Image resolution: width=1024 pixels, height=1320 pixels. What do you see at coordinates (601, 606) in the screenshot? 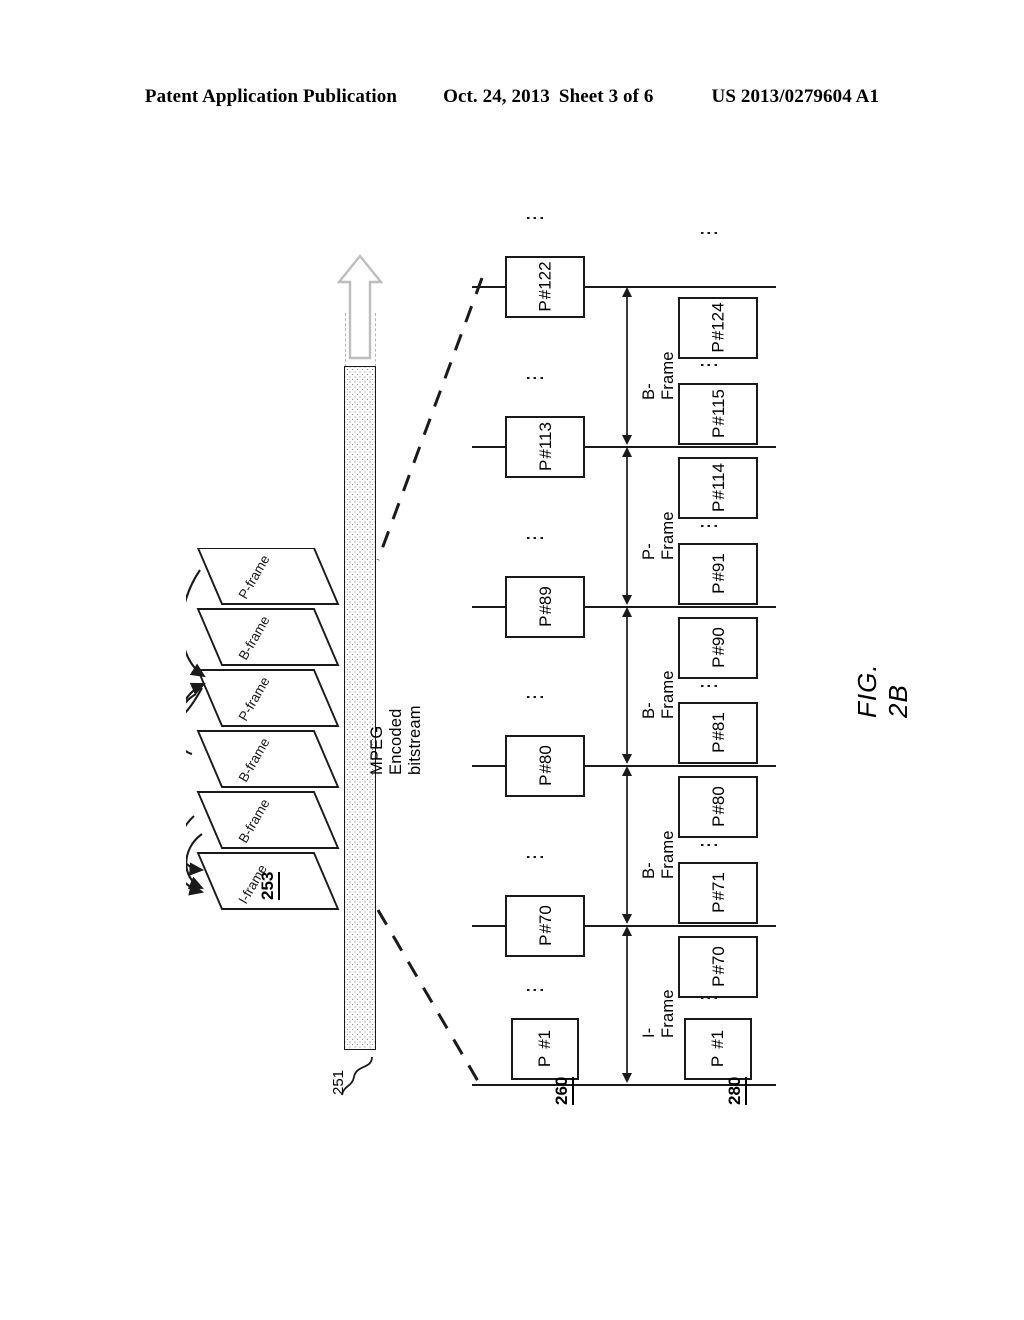
I see `connector-260-2b` at bounding box center [601, 606].